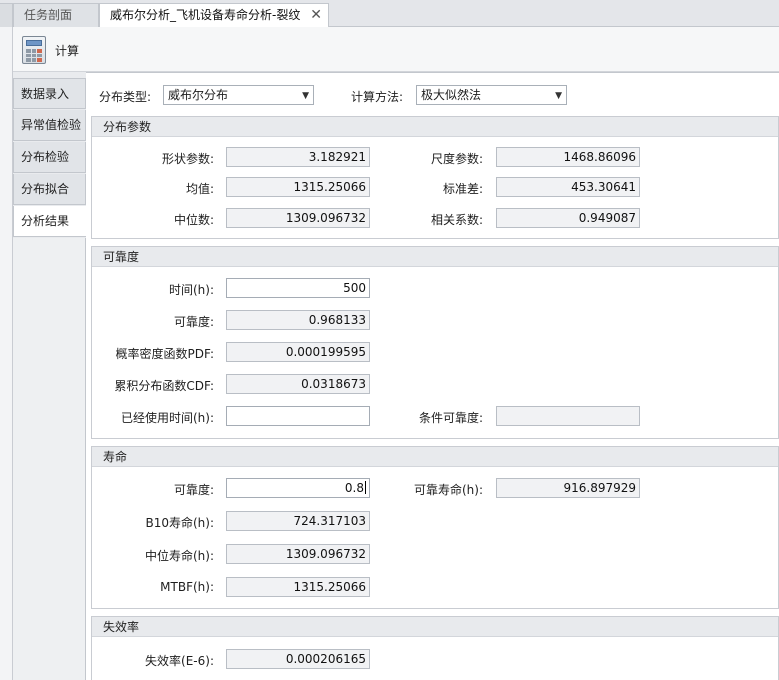 Image resolution: width=779 pixels, height=680 pixels. What do you see at coordinates (49, 459) in the screenshot?
I see `side-tab-filler` at bounding box center [49, 459].